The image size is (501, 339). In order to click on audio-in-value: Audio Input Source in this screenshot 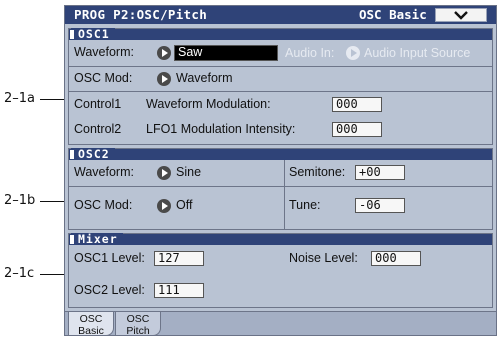, I will do `click(417, 53)`.